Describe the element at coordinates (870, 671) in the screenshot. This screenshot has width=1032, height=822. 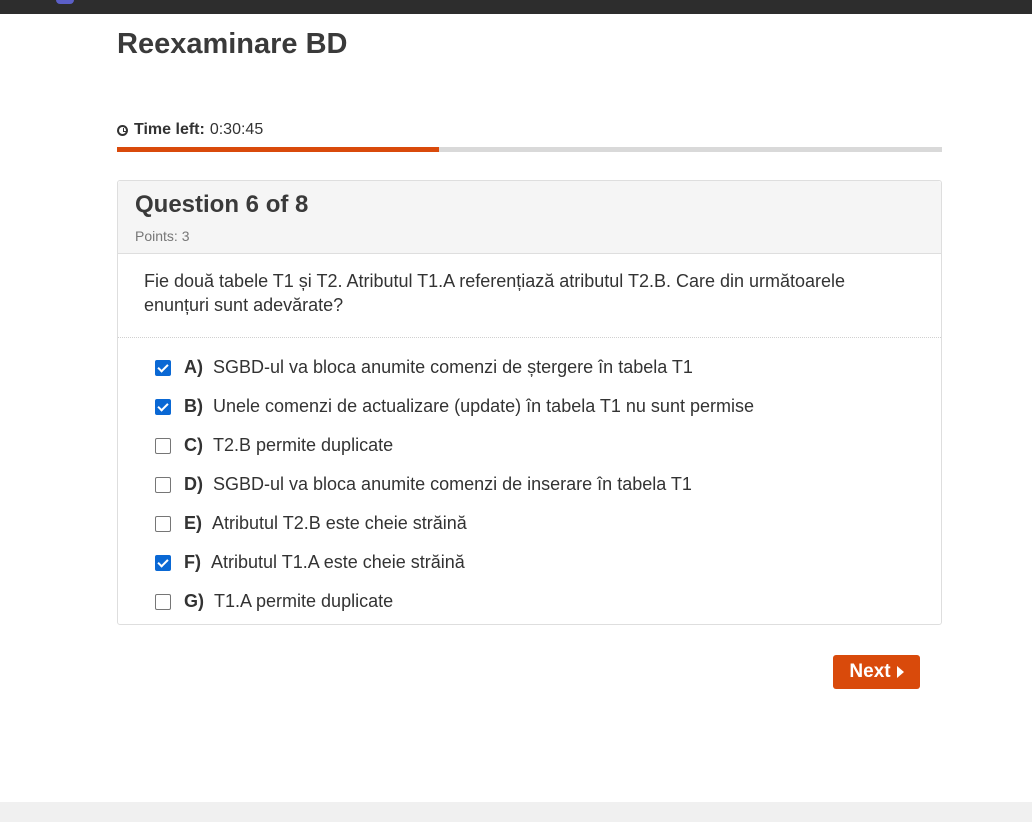
I see `next-button-label: Next` at that location.